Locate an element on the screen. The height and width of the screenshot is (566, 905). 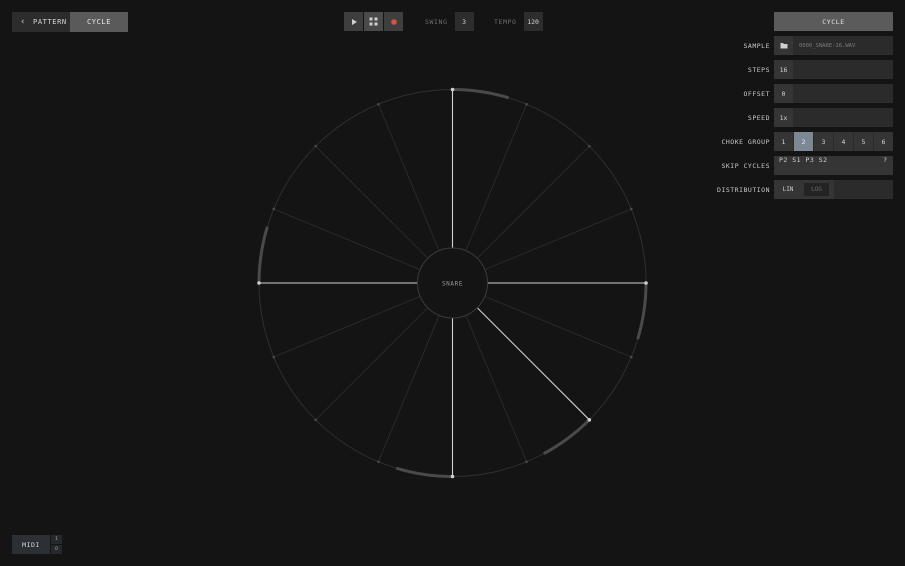
midi-control: MIDI I O is located at coordinates (37, 544).